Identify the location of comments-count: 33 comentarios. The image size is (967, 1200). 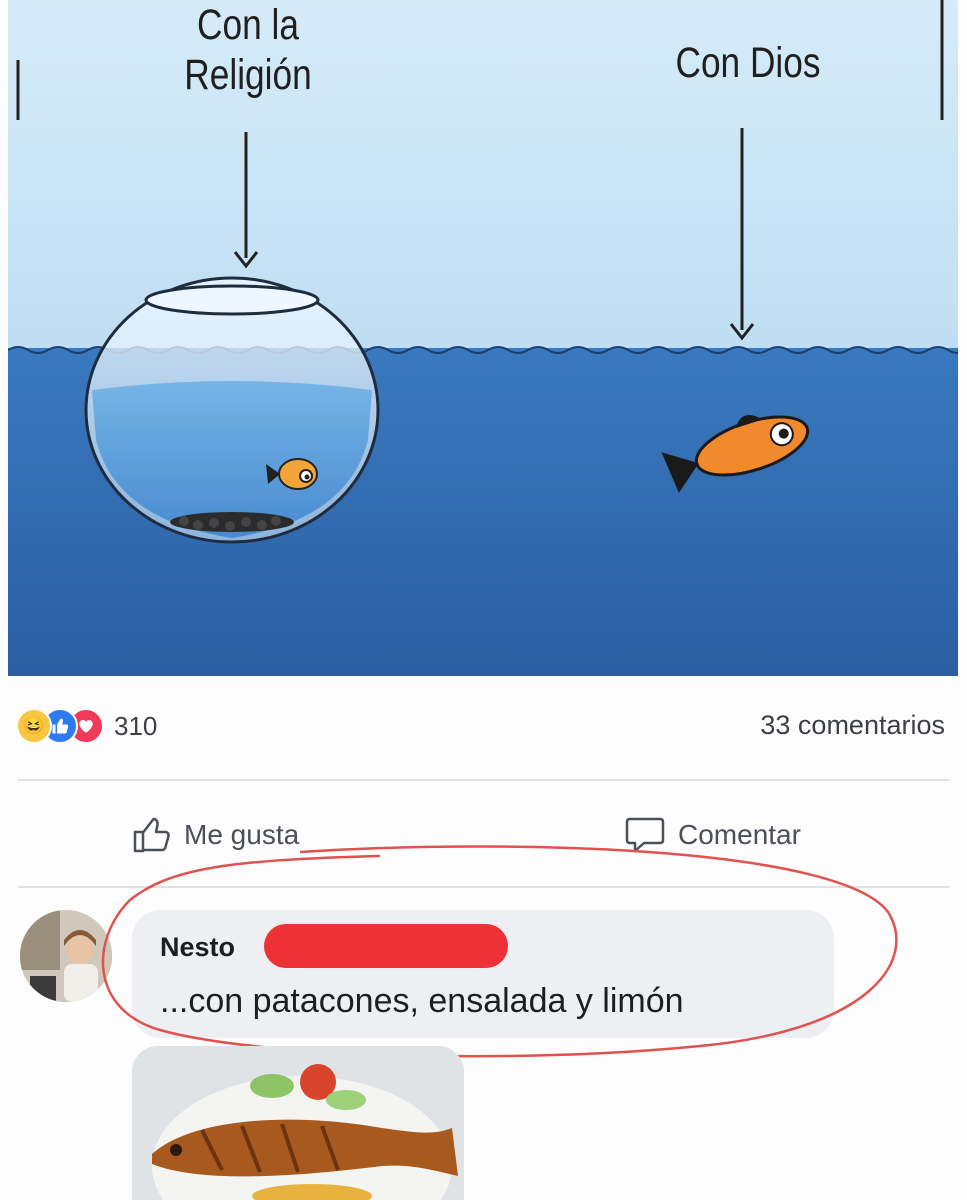
(852, 725).